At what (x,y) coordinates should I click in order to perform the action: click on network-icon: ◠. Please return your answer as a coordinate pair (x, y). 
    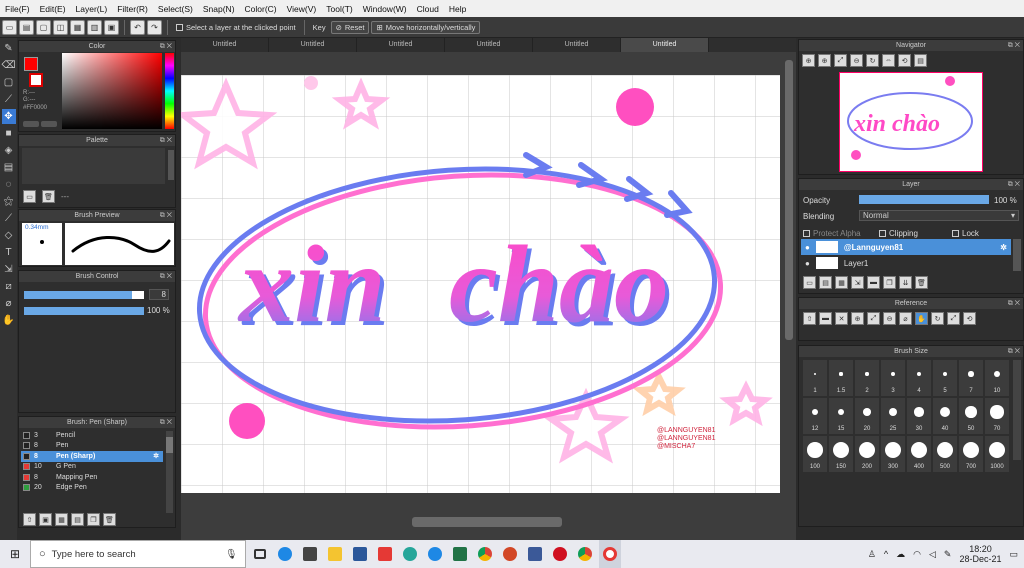
    Looking at the image, I should click on (917, 554).